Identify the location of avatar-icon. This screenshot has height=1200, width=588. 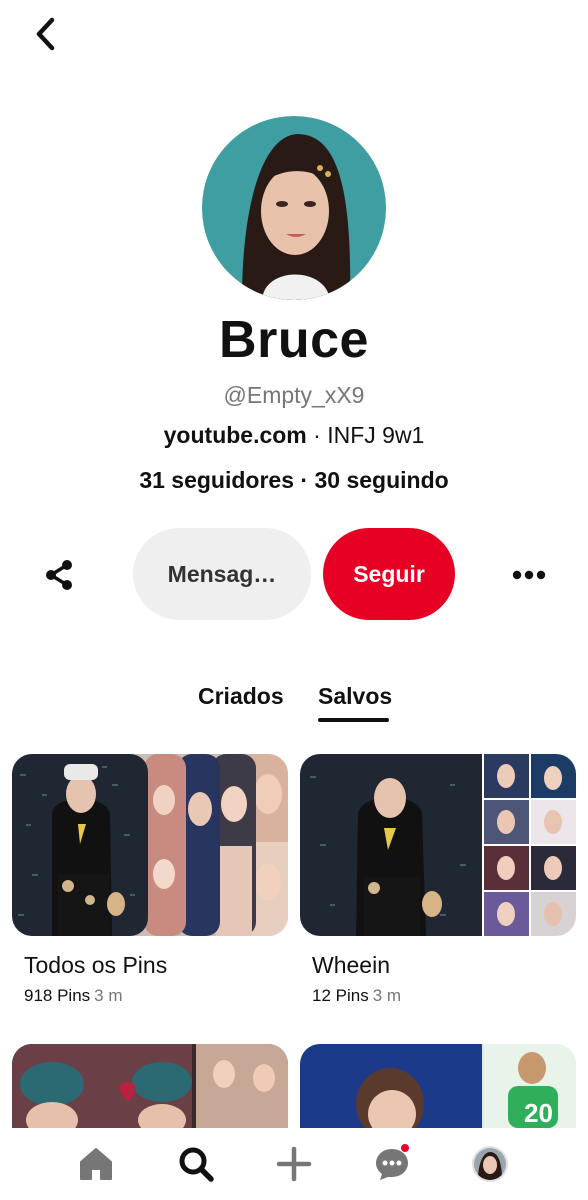
(490, 1164).